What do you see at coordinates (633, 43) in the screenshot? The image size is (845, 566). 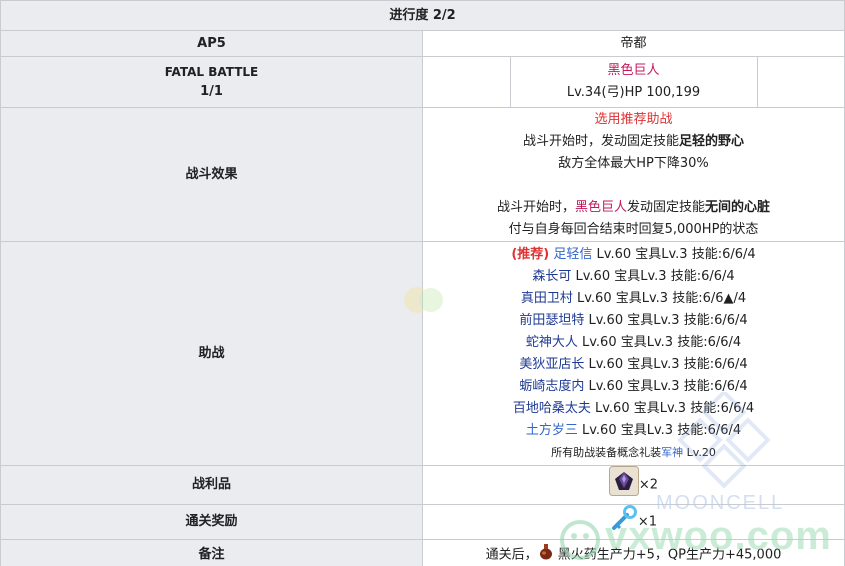 I see `ap-location: 帝都` at bounding box center [633, 43].